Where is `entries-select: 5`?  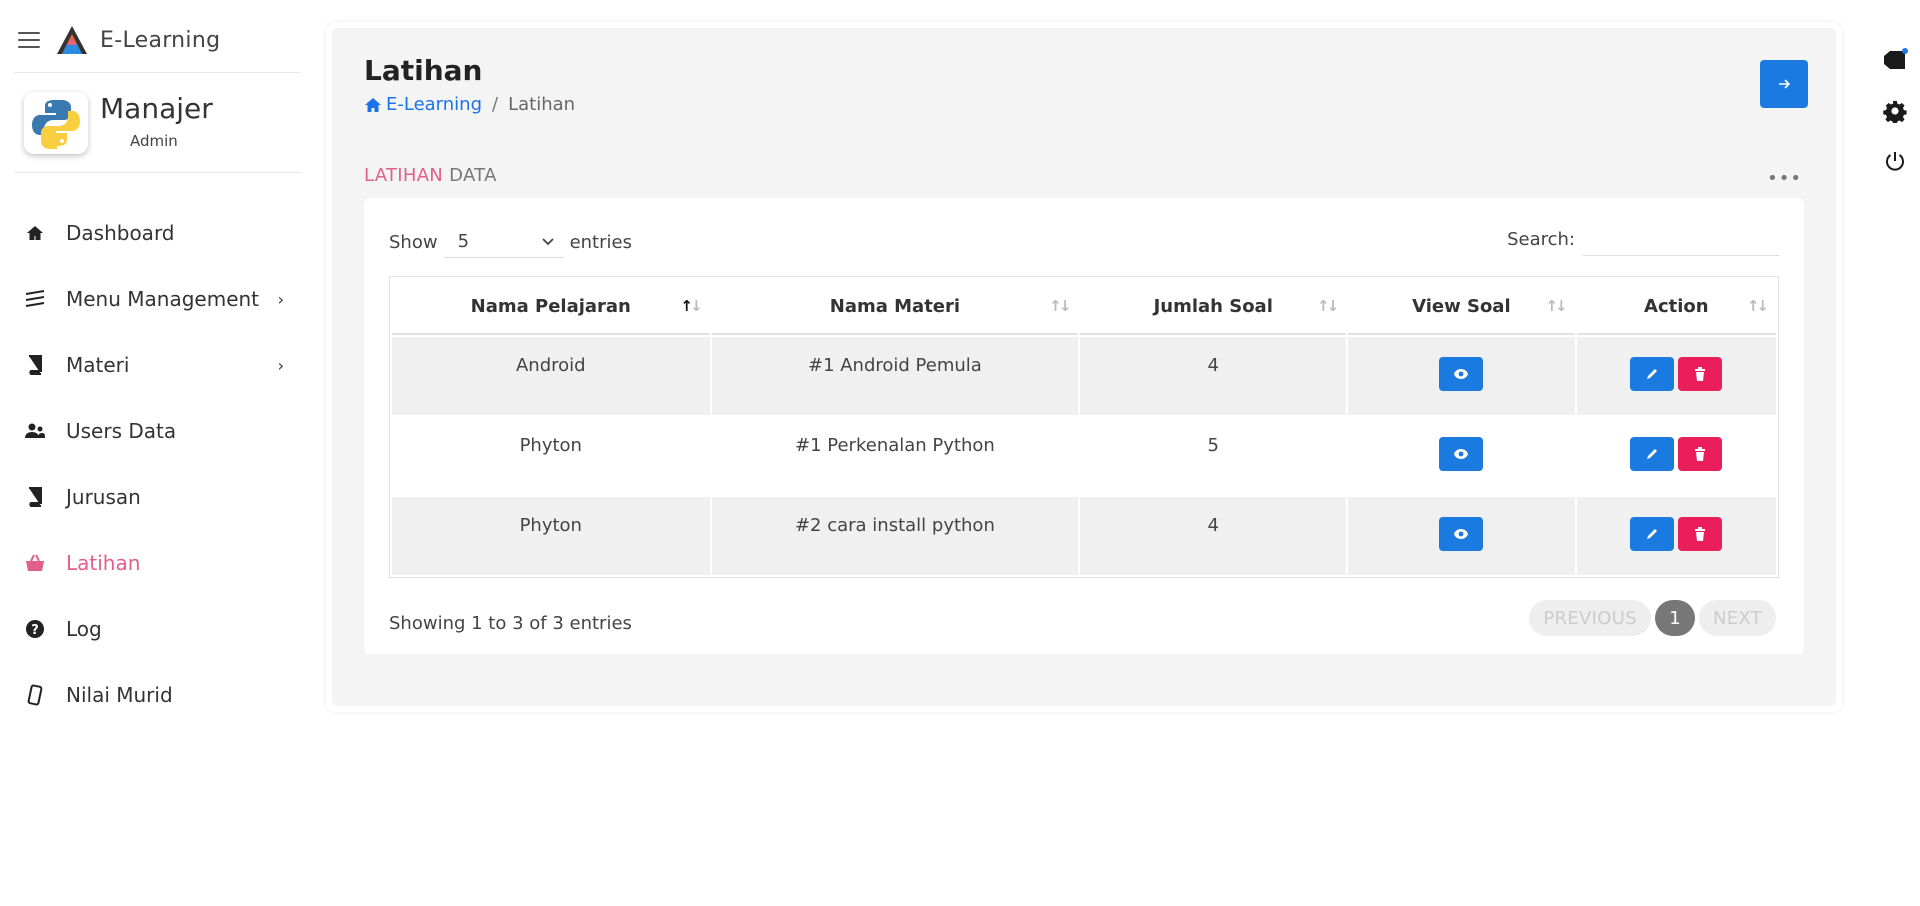
entries-select: 5 is located at coordinates (503, 242).